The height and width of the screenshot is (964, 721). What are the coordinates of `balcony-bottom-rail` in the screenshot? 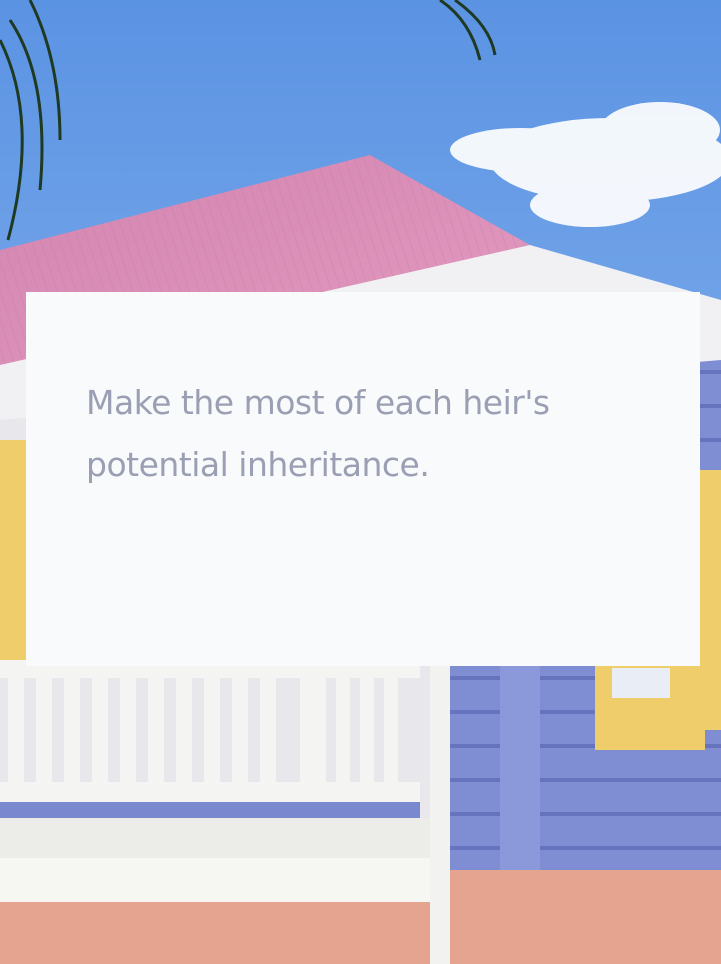 It's located at (210, 792).